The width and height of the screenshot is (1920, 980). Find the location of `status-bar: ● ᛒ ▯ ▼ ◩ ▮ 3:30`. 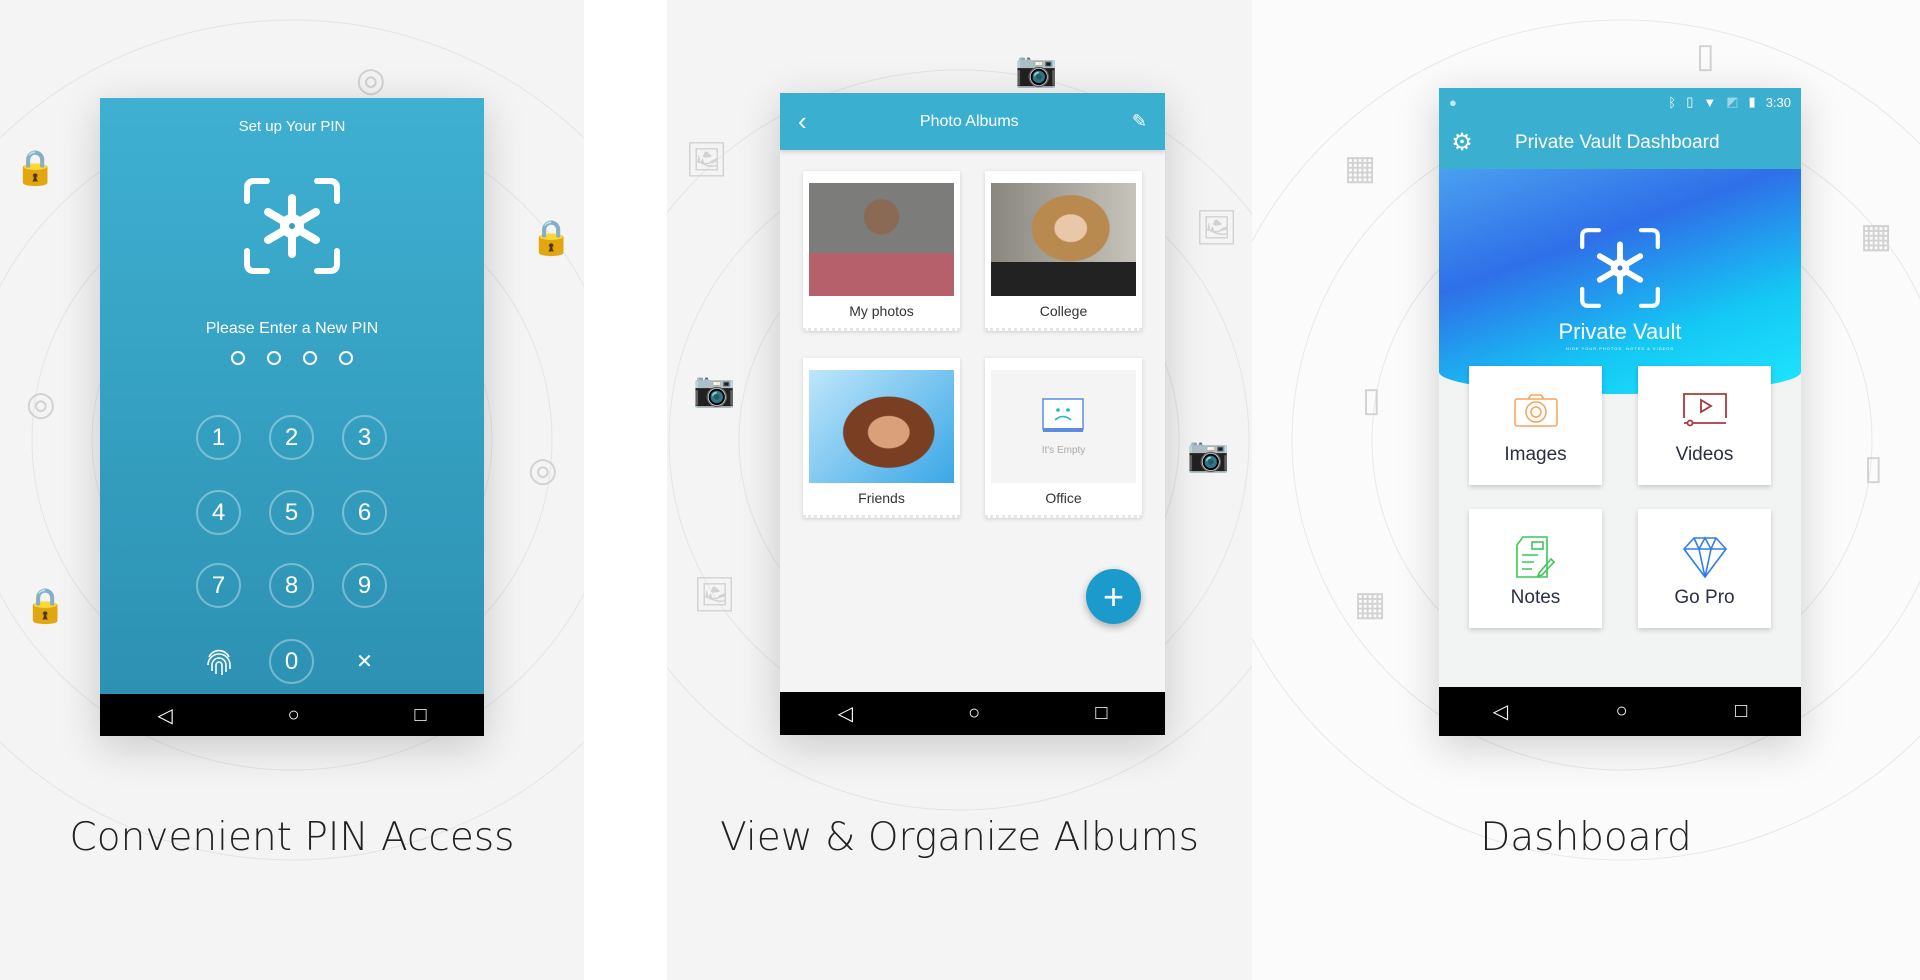

status-bar: ● ᛒ ▯ ▼ ◩ ▮ 3:30 is located at coordinates (1620, 102).